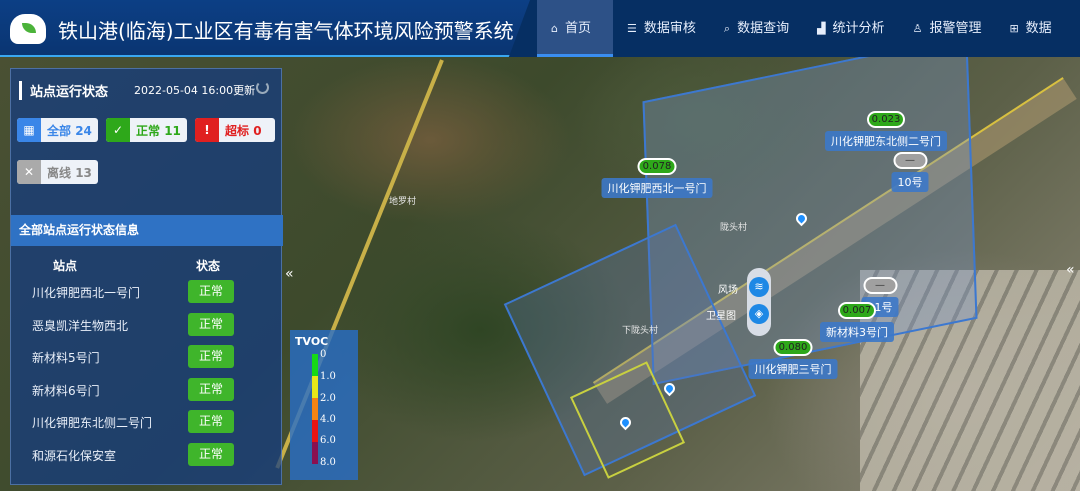  I want to click on nav-label: 数据查询, so click(763, 28).